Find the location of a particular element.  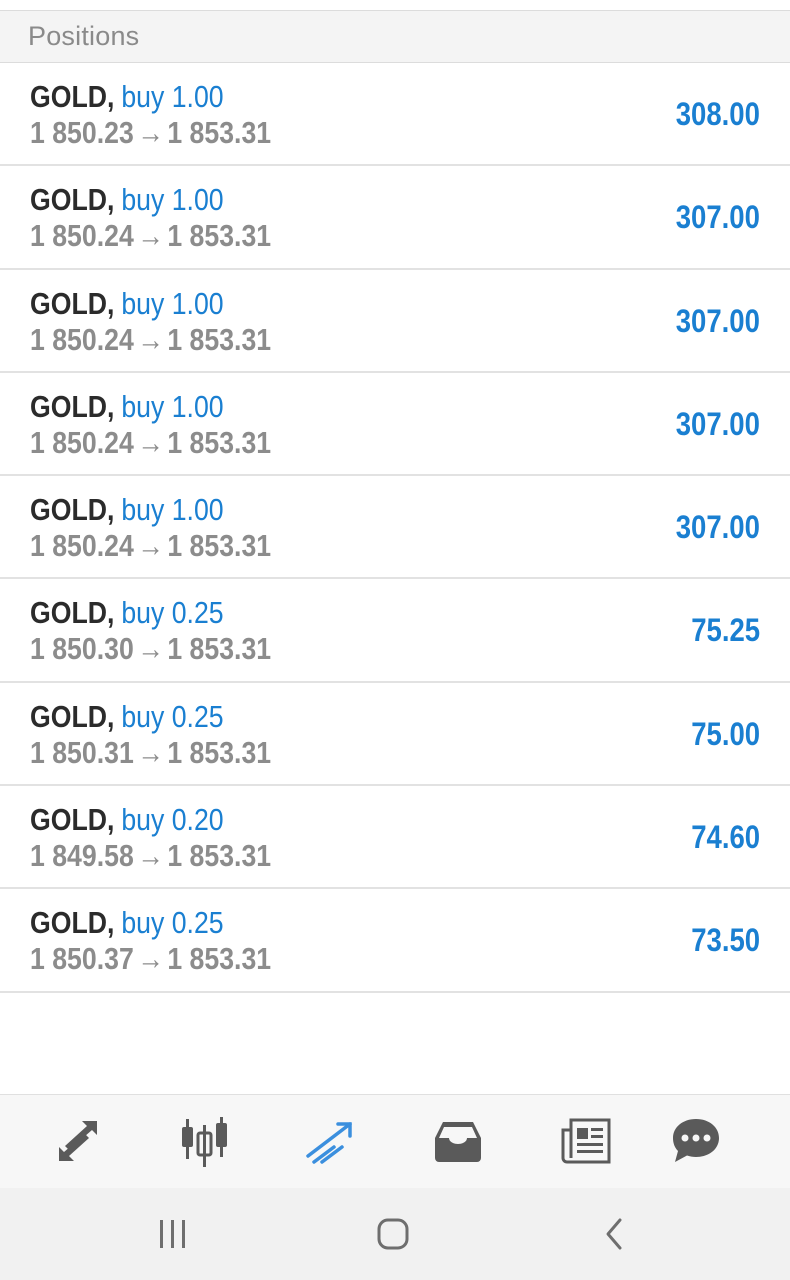

recent-apps-icon is located at coordinates (172, 1234).